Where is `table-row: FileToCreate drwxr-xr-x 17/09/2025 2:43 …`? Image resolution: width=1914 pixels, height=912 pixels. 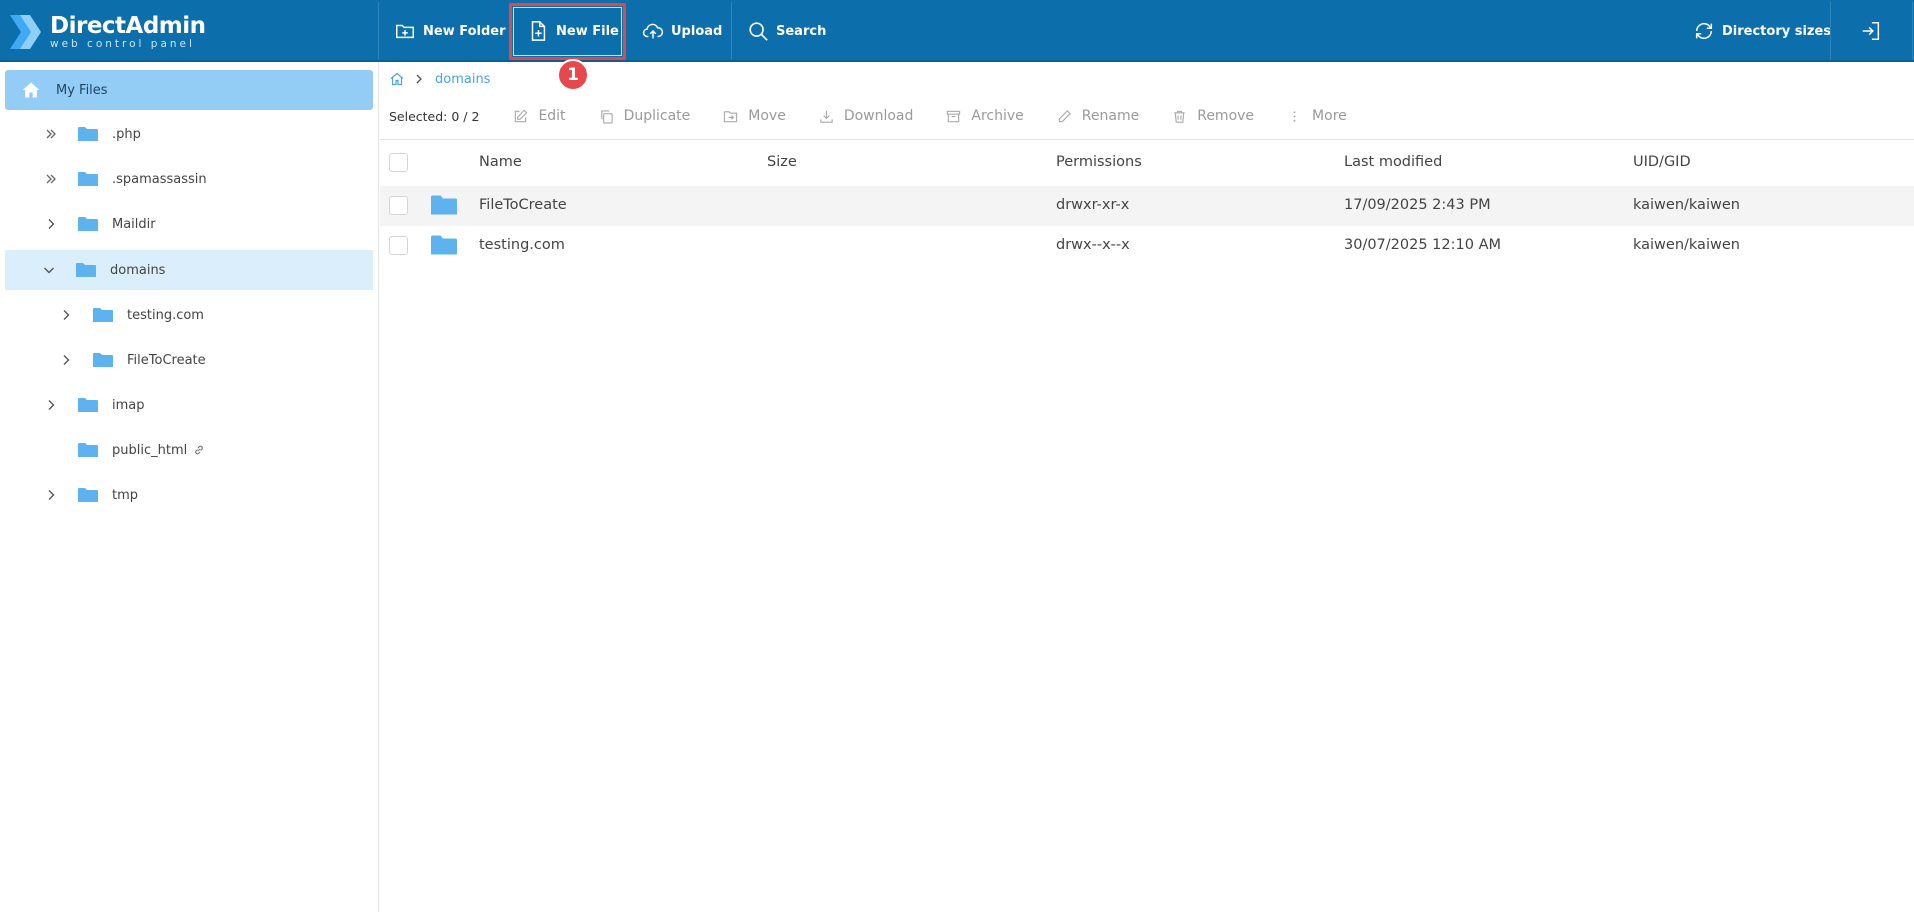 table-row: FileToCreate drwxr-xr-x 17/09/2025 2:43 … is located at coordinates (1147, 206).